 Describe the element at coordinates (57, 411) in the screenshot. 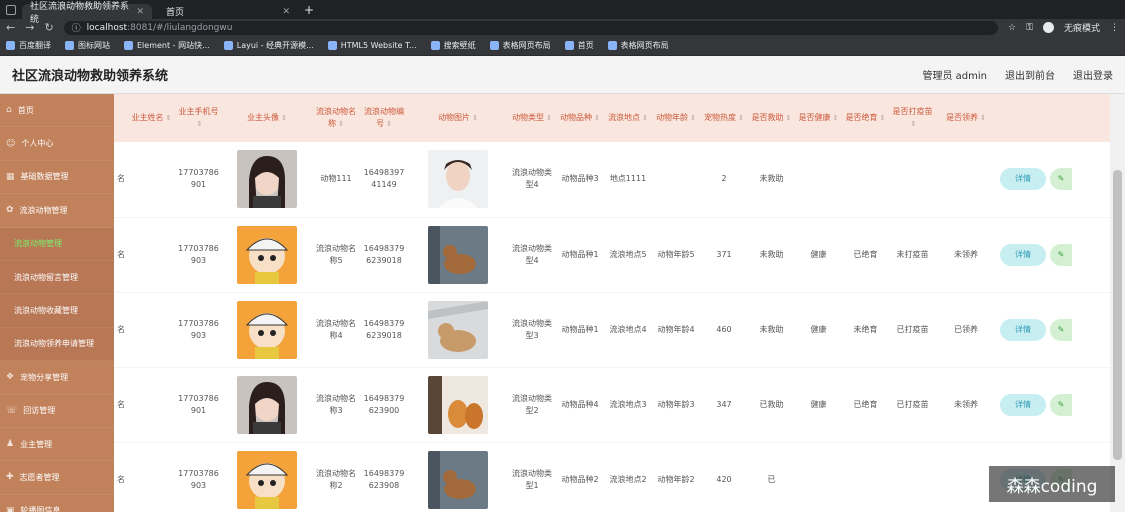

I see `sidebar-item: ☏ 回访管理` at that location.